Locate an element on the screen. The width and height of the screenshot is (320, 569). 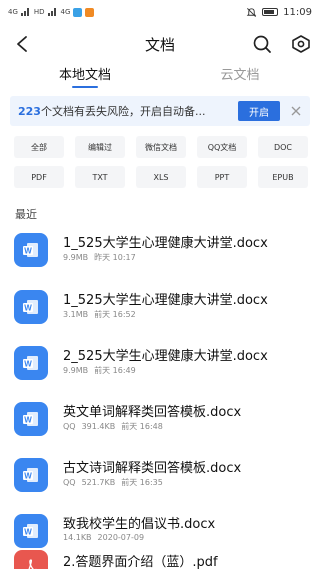
filter-chip-wechat: 微信文档 is located at coordinates (161, 147).